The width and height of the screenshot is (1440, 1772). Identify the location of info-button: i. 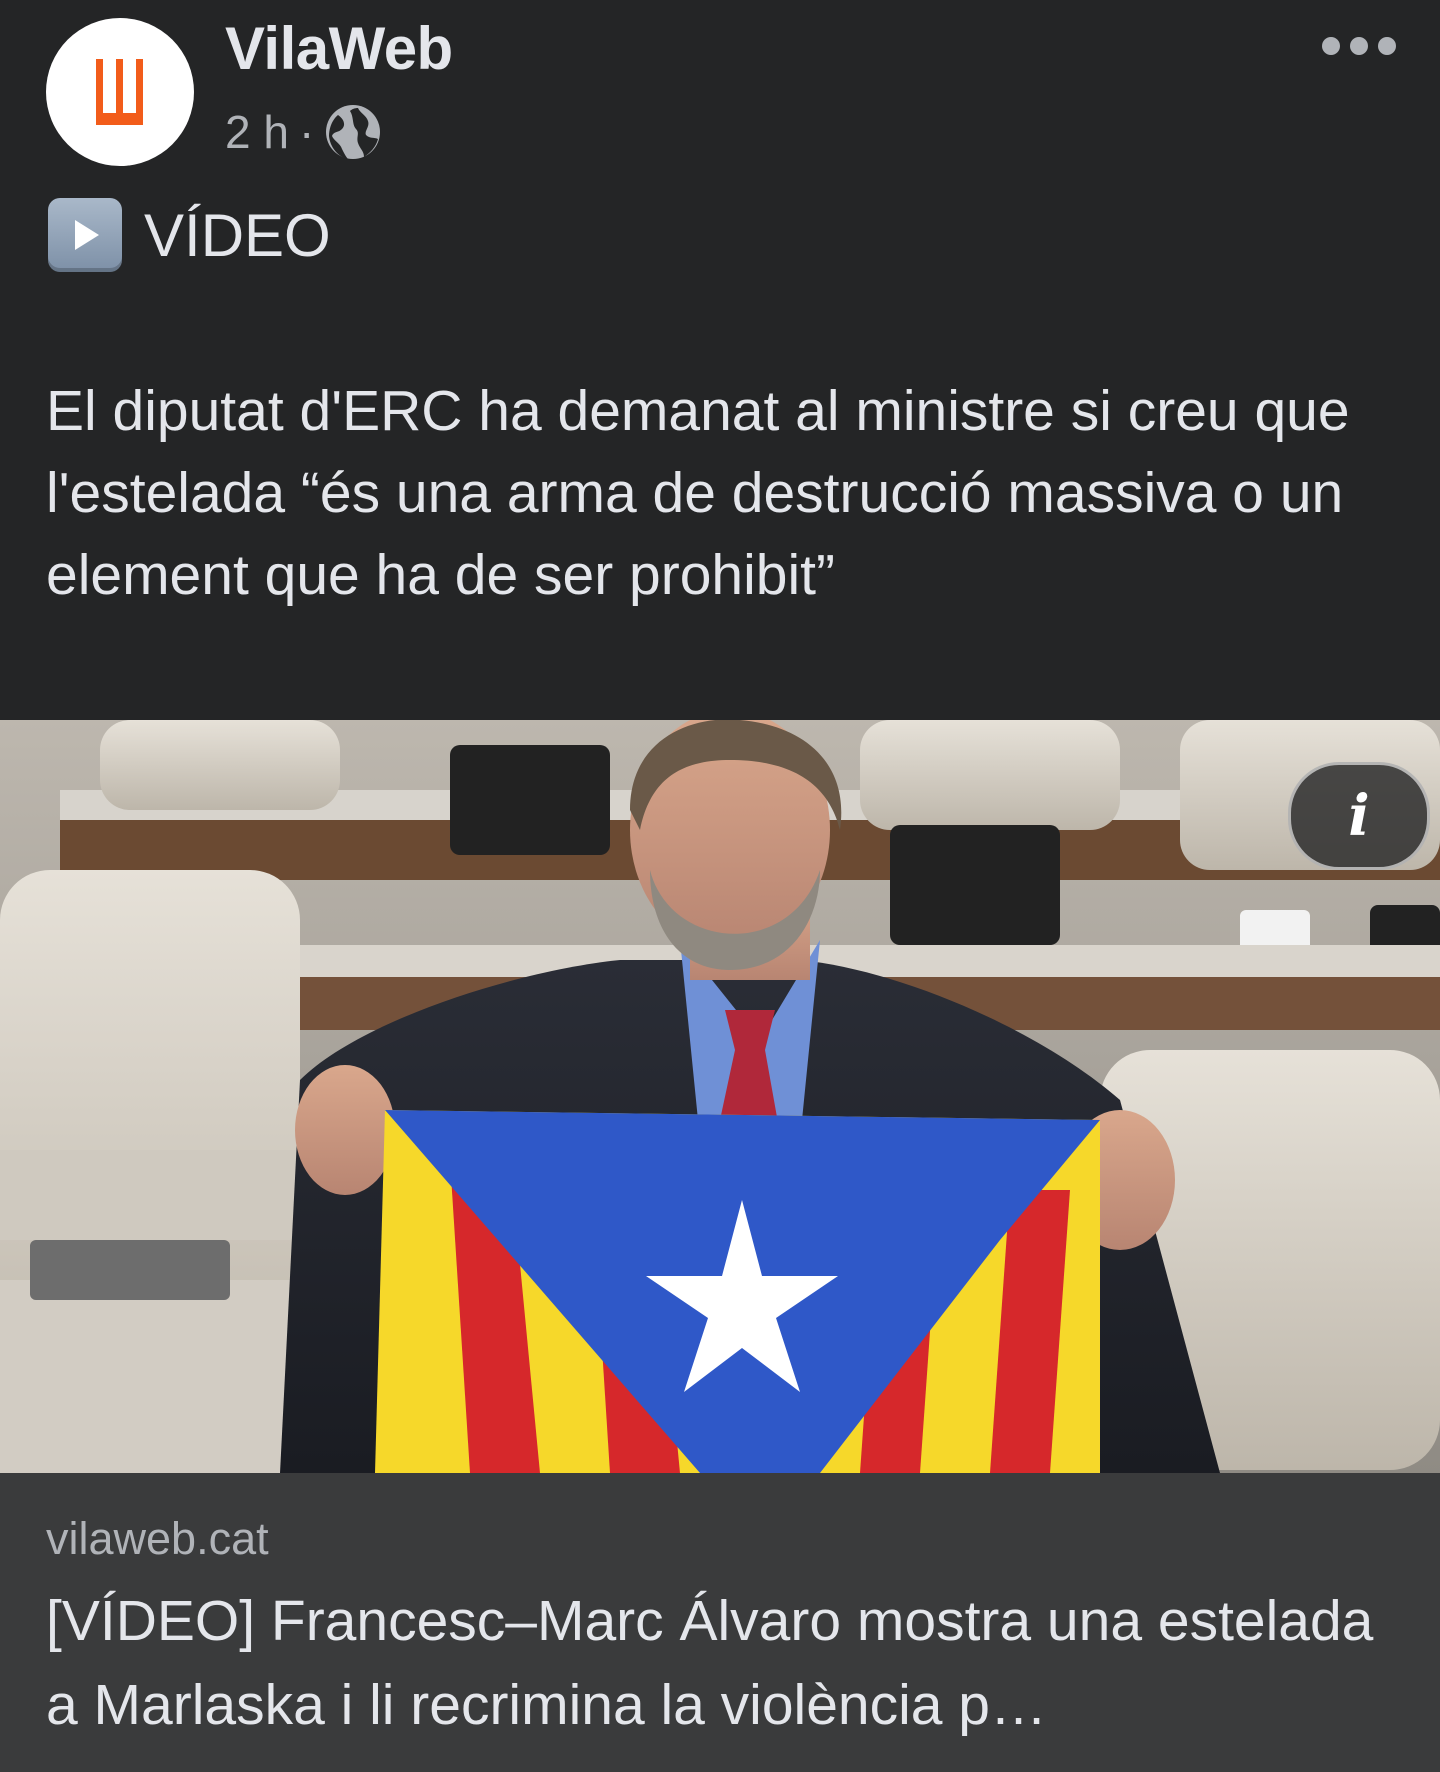
(1359, 816).